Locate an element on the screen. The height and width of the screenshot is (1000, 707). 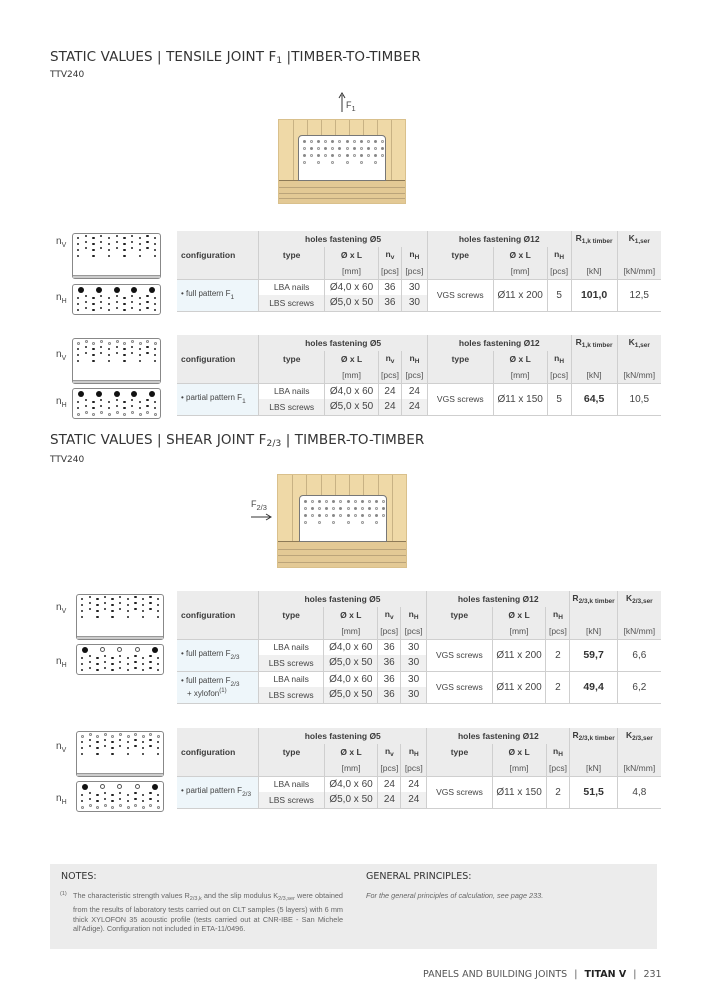
header-type: type is located at coordinates (291, 255).